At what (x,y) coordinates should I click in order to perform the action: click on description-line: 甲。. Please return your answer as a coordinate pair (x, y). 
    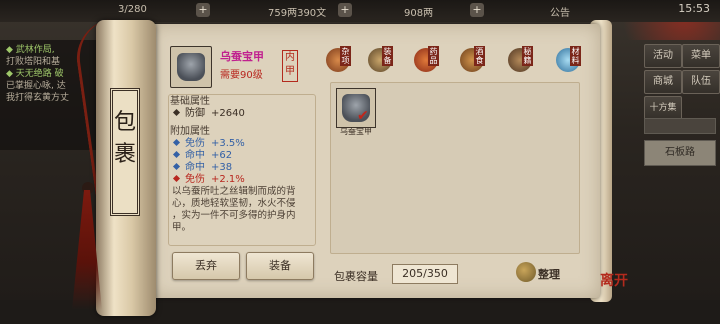
    Looking at the image, I should click on (182, 227).